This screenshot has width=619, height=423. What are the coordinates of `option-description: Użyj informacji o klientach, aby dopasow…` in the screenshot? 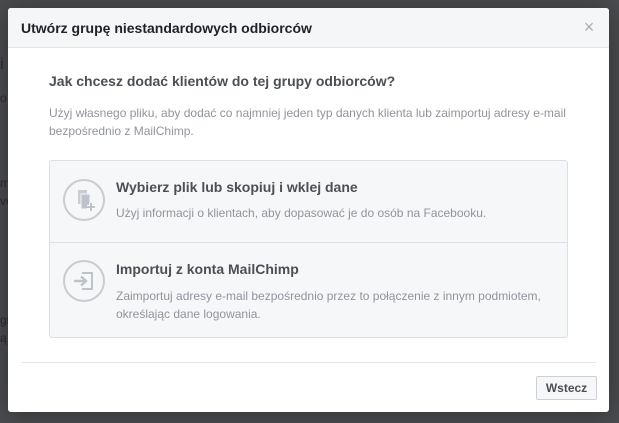 It's located at (301, 213).